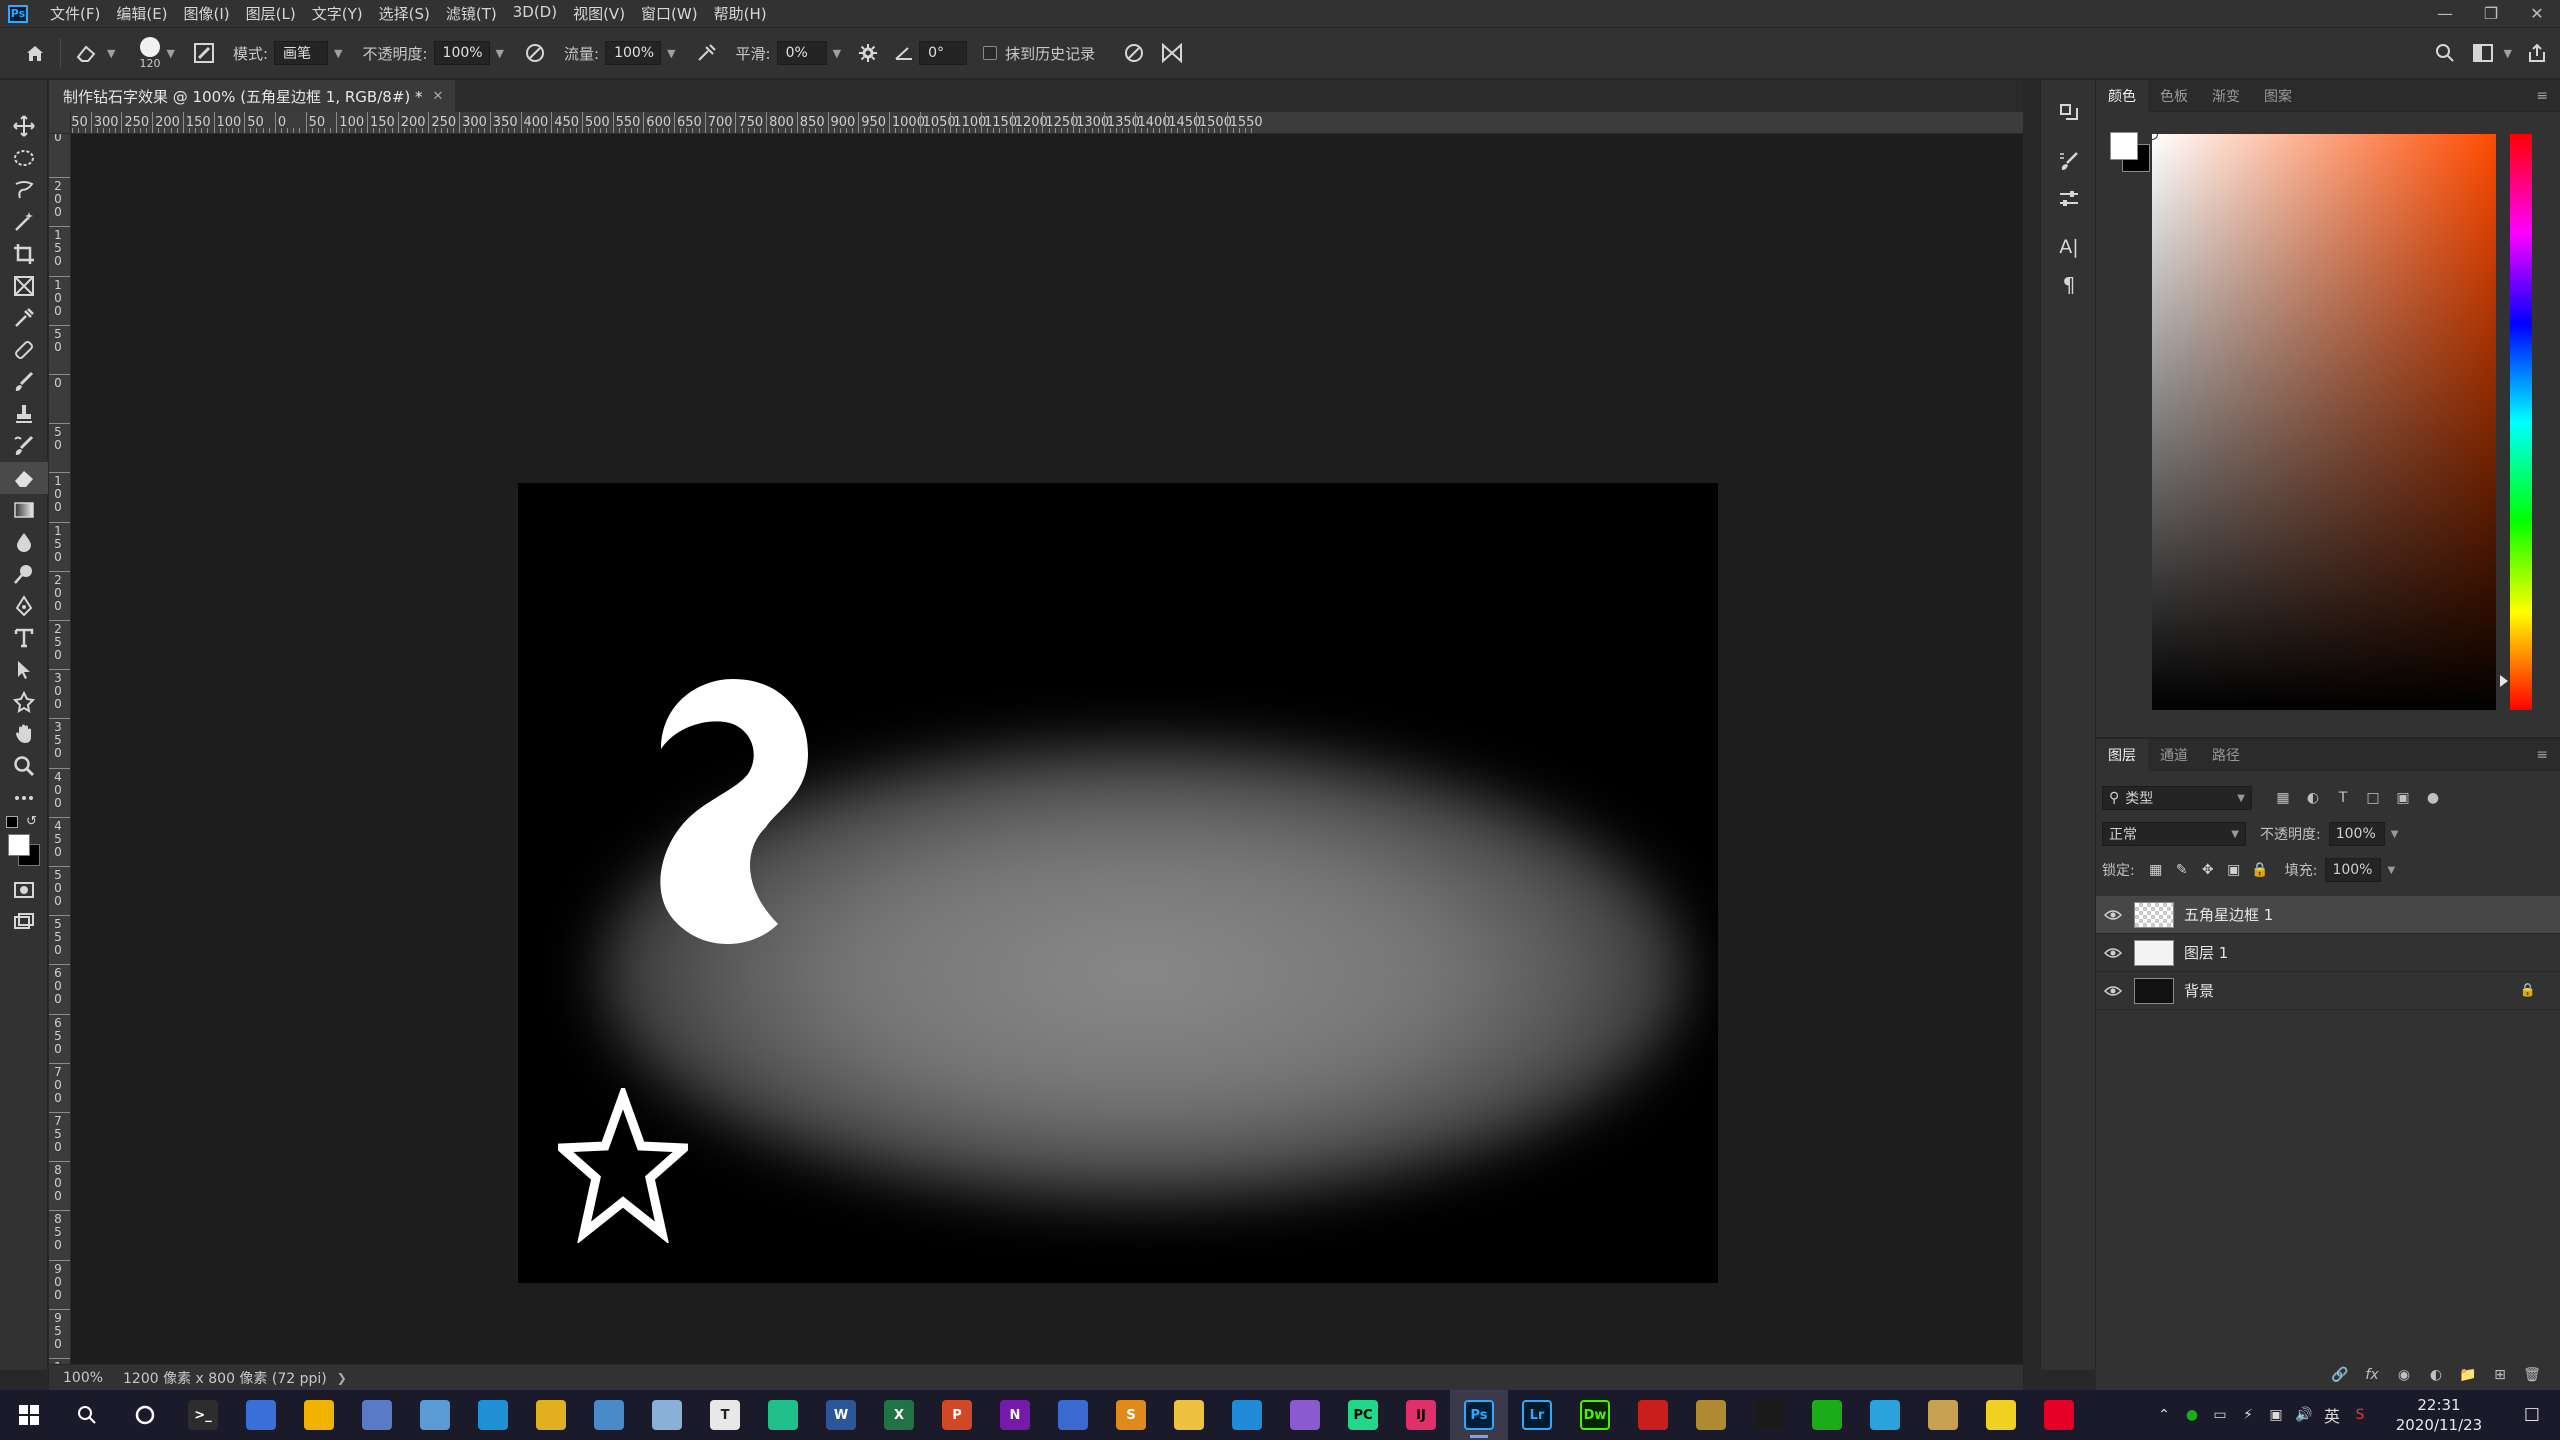 This screenshot has height=1440, width=2560. I want to click on start-button, so click(29, 1415).